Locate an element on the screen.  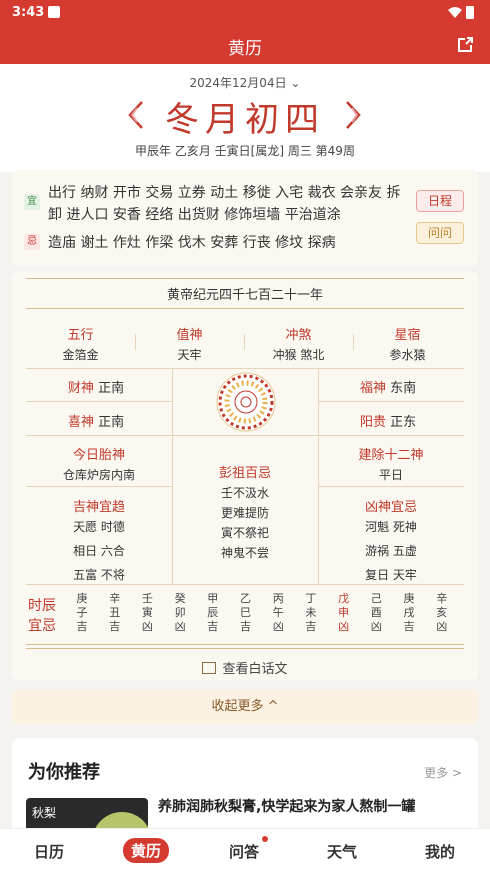
jishen-line: 天愿 时德 is located at coordinates (99, 527).